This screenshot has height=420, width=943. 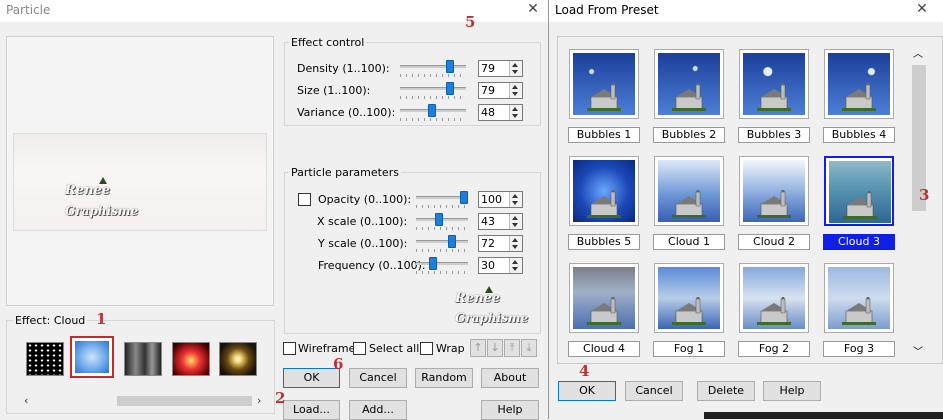 What do you see at coordinates (500, 68) in the screenshot?
I see `ec-spinbox-0: 79` at bounding box center [500, 68].